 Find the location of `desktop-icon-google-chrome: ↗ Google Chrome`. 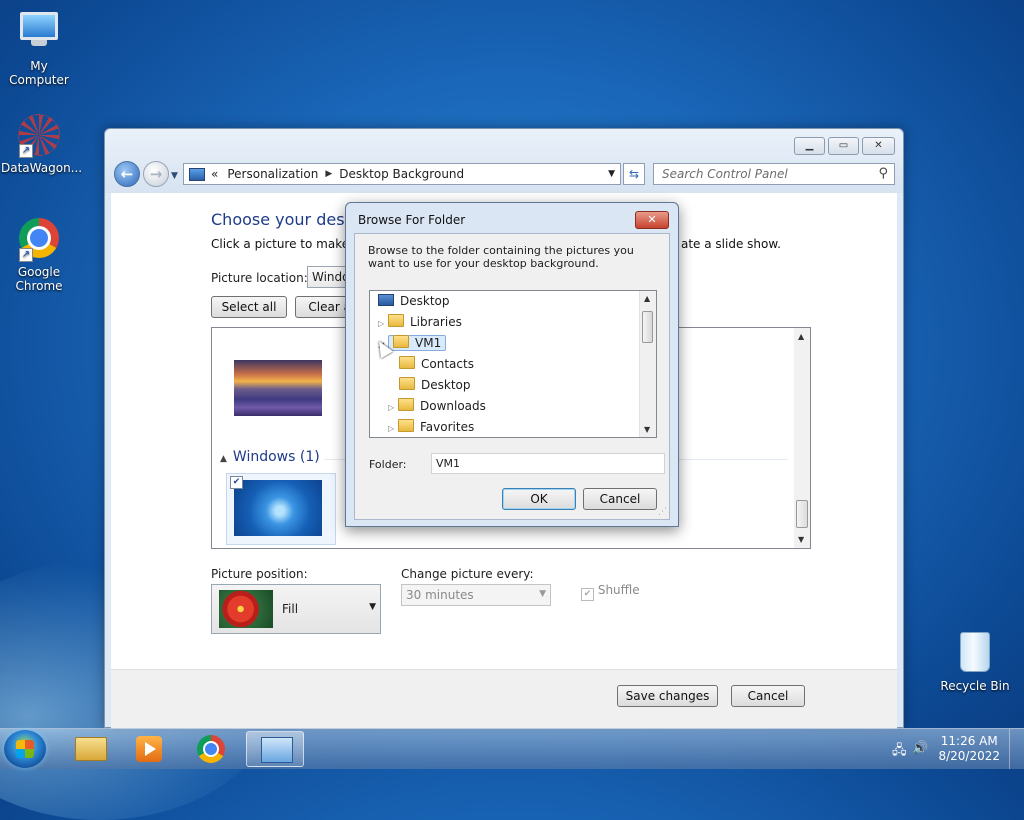

desktop-icon-google-chrome: ↗ Google Chrome is located at coordinates (39, 255).